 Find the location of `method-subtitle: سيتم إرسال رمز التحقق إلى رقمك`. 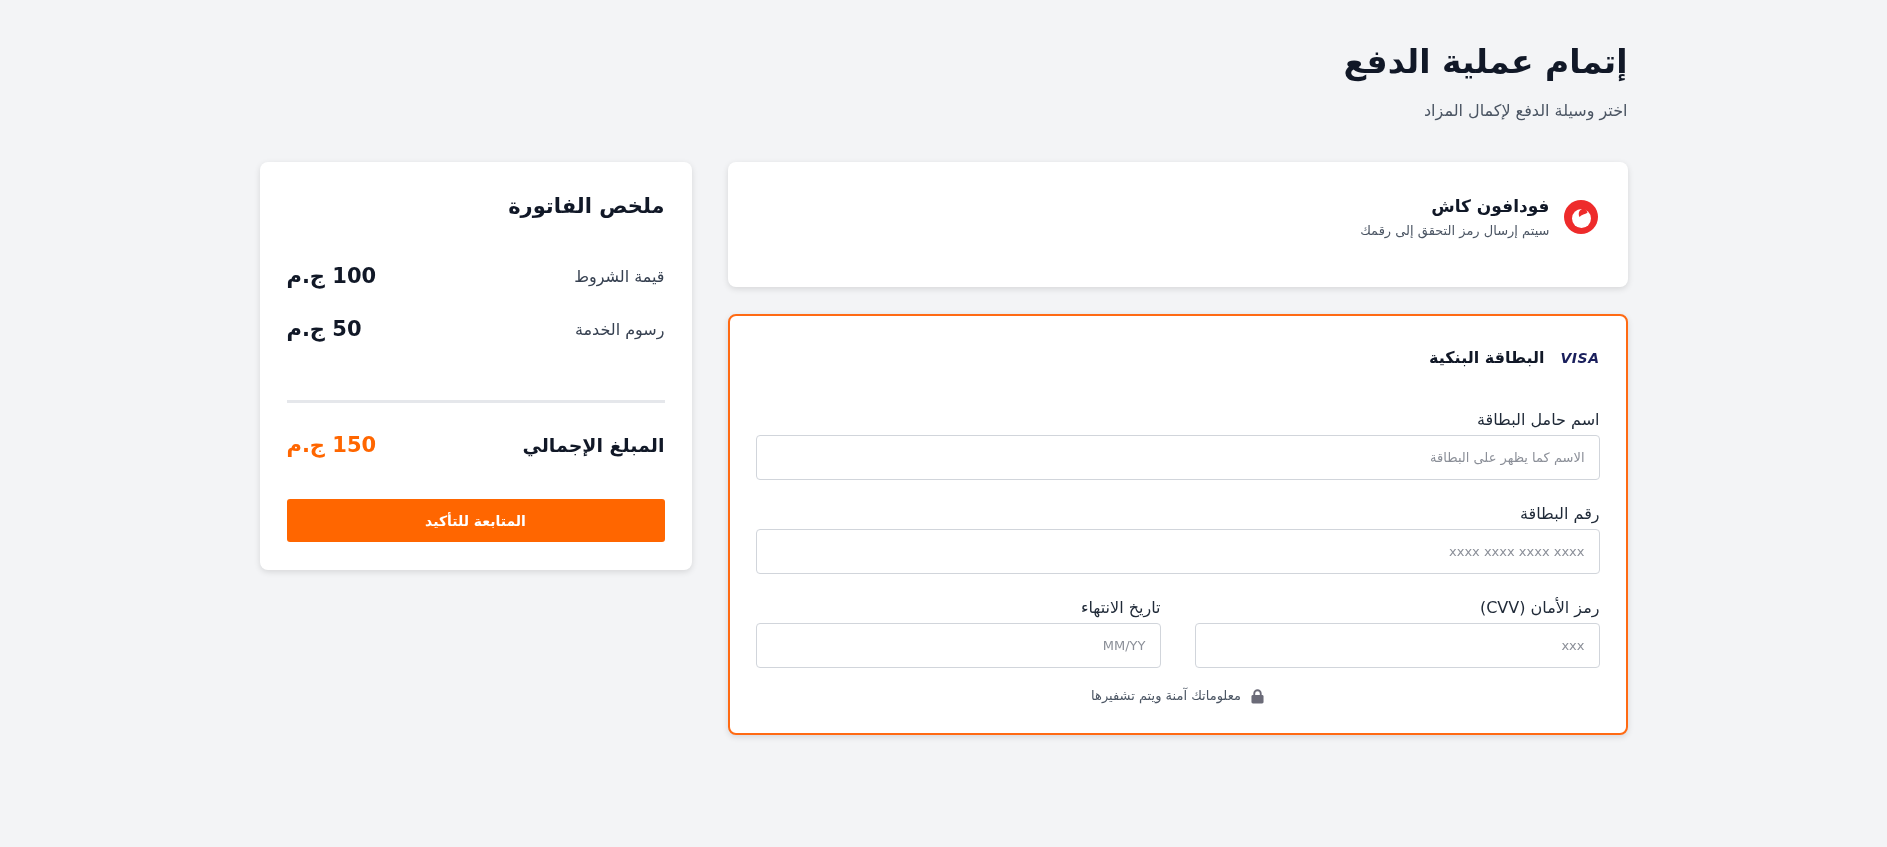

method-subtitle: سيتم إرسال رمز التحقق إلى رقمك is located at coordinates (1455, 231).